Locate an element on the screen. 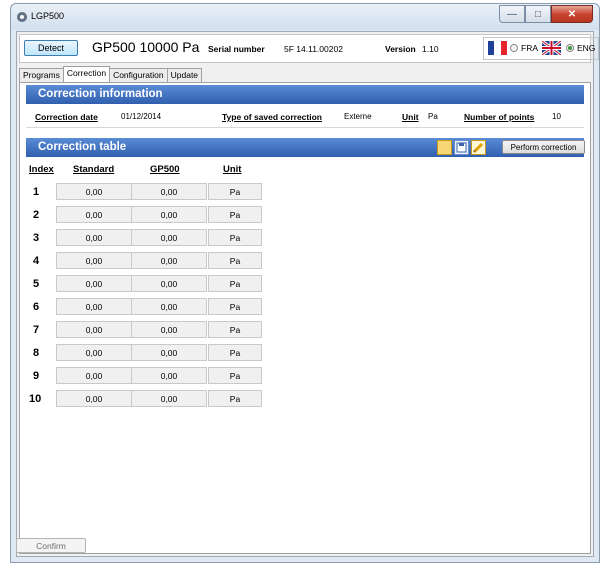  app-icon is located at coordinates (22, 17).